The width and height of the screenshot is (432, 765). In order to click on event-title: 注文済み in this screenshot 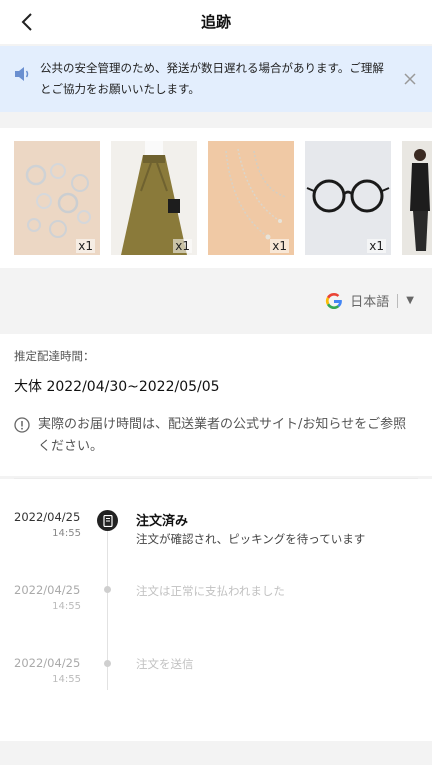, I will do `click(162, 521)`.